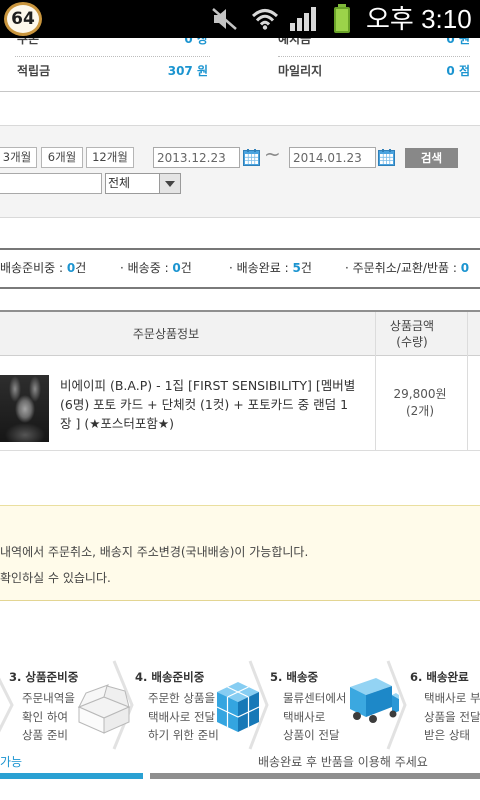 The image size is (480, 800). What do you see at coordinates (447, 677) in the screenshot?
I see `step-title-text: 배송완료` at bounding box center [447, 677].